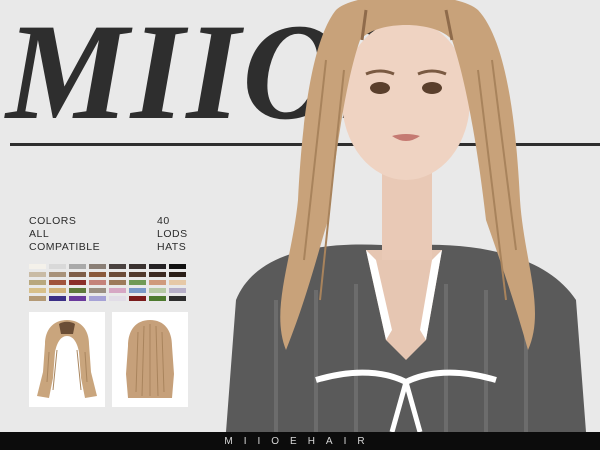 Image resolution: width=600 pixels, height=450 pixels. I want to click on info-all: ALL, so click(39, 234).